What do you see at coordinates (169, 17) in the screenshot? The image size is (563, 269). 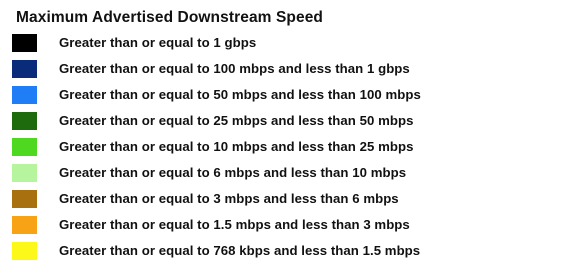 I see `legend-title: Maximum Advertised Downstream Speed` at bounding box center [169, 17].